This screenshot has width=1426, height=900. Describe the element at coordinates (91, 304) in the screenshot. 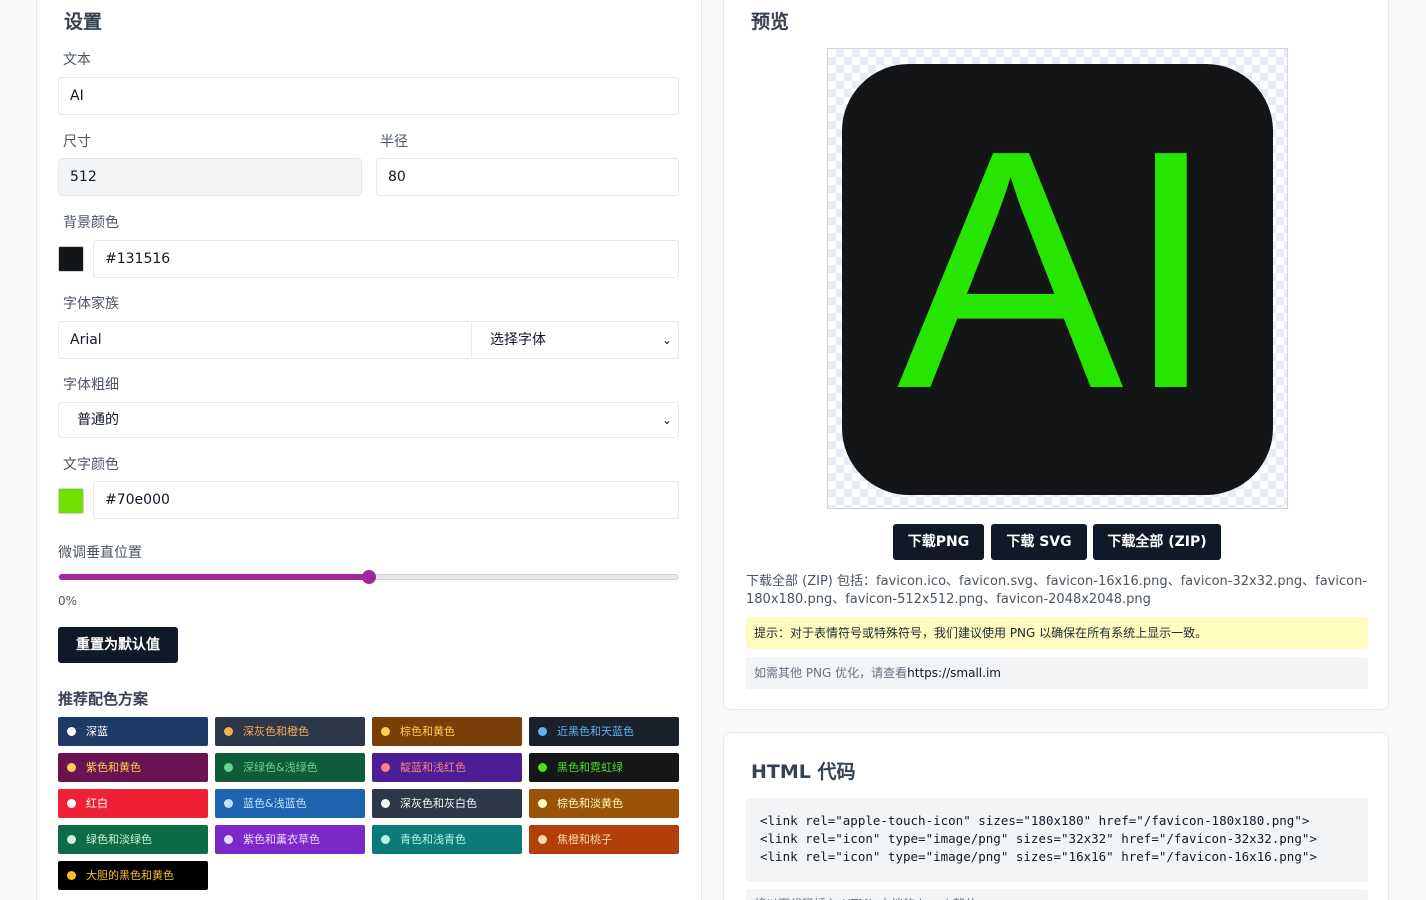

I see `font-family-label: 字体家族` at that location.